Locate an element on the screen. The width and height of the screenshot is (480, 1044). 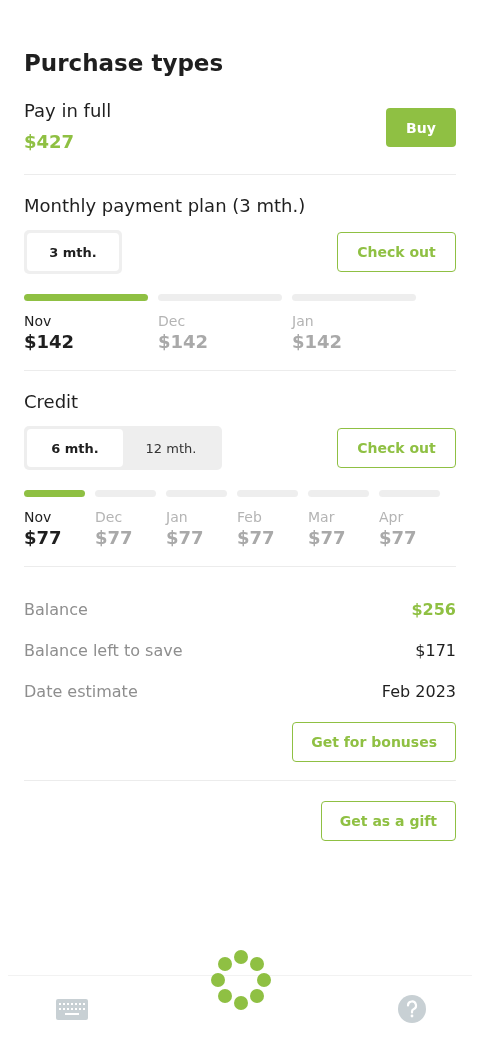
summary-value: $171 is located at coordinates (435, 650).